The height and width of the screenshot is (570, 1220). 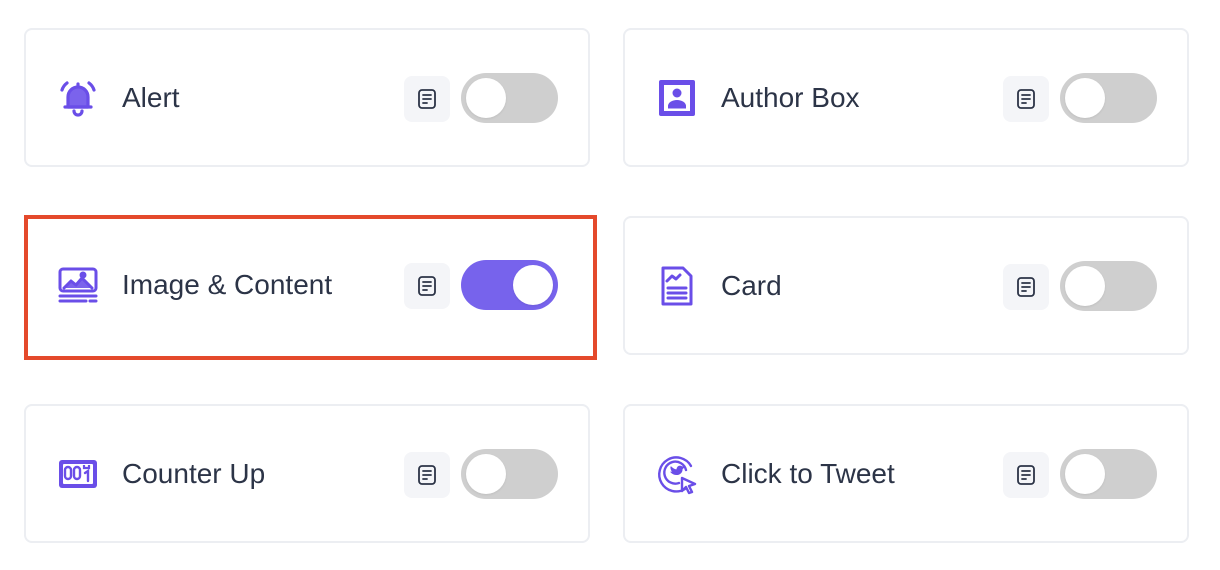 I want to click on widget-card-image-content: Image & Content, so click(x=310, y=287).